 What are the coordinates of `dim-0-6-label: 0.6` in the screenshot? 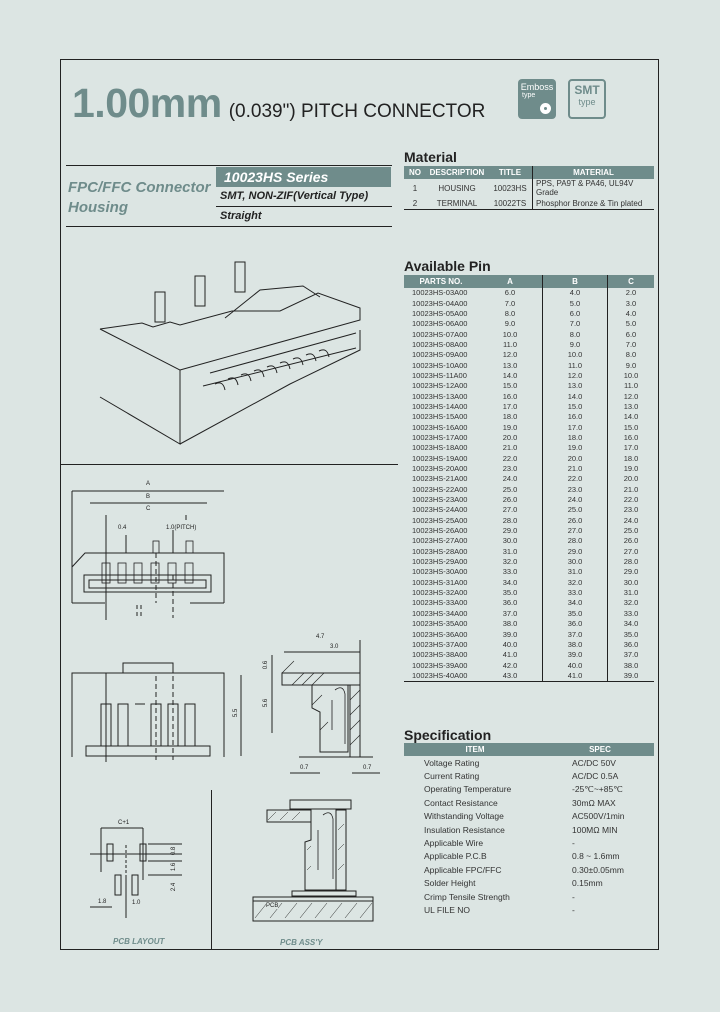 It's located at (266, 665).